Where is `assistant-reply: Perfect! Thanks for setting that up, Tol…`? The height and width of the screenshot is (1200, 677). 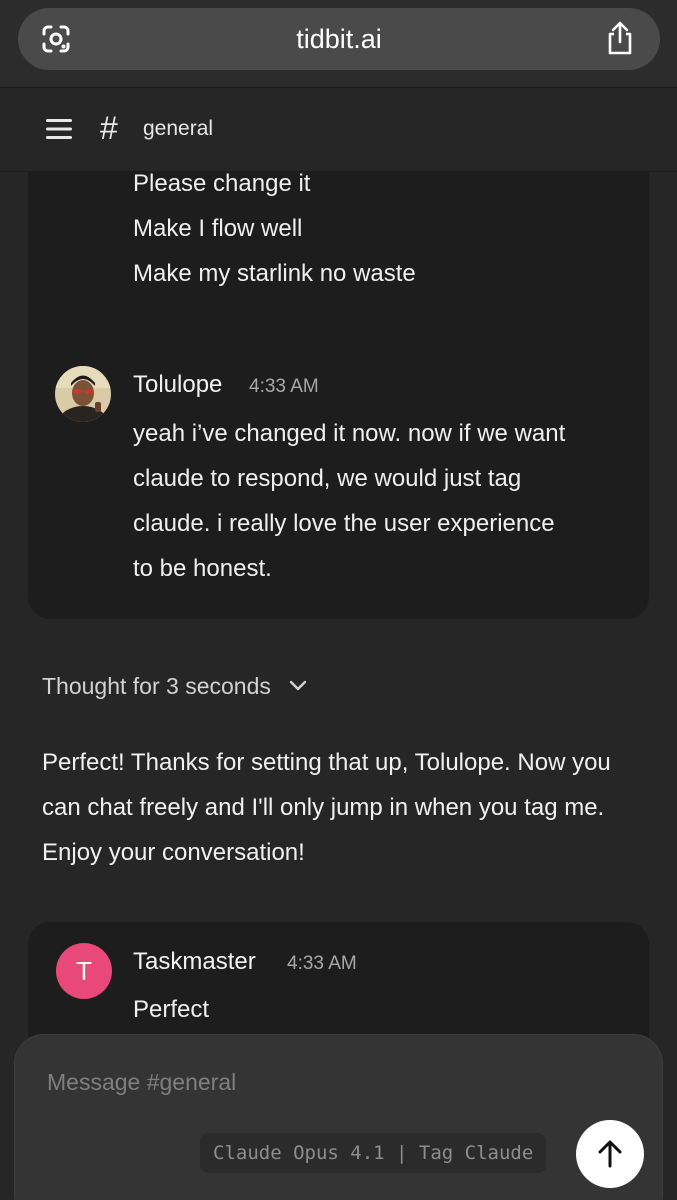 assistant-reply: Perfect! Thanks for setting that up, Tol… is located at coordinates (326, 807).